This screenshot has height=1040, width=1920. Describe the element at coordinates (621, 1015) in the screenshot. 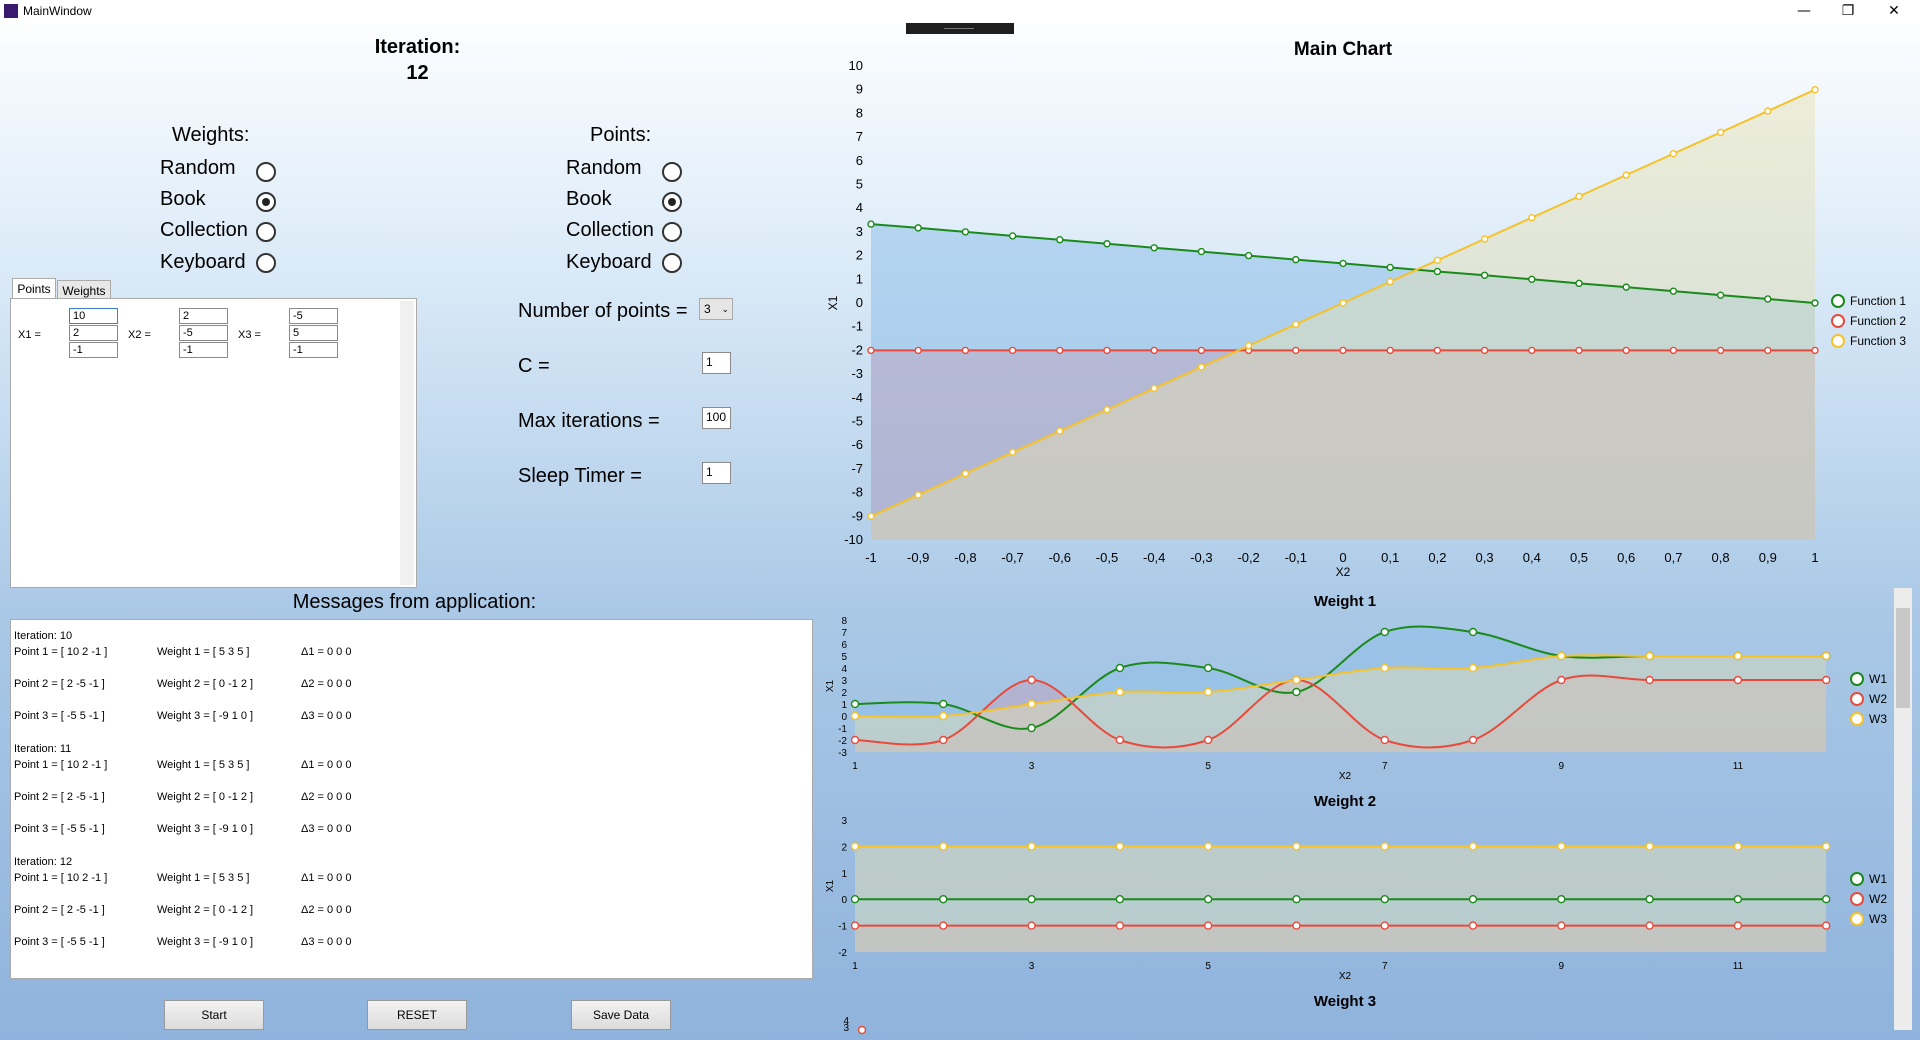

I see `save-data-button: Save Data` at that location.